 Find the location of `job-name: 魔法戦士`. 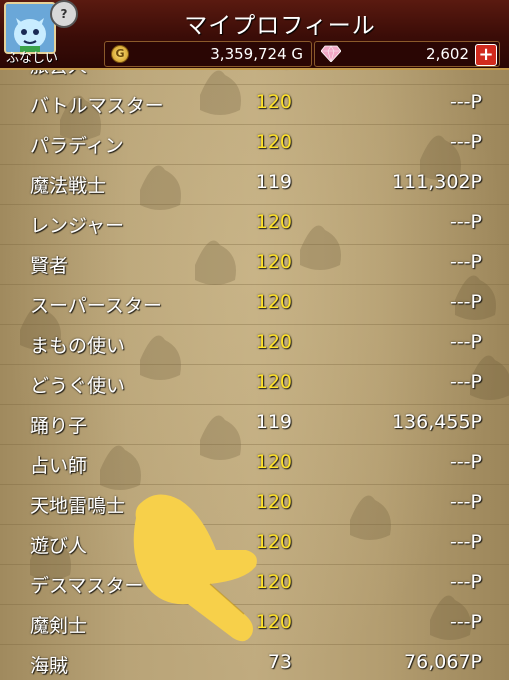

job-name: 魔法戦士 is located at coordinates (68, 186).